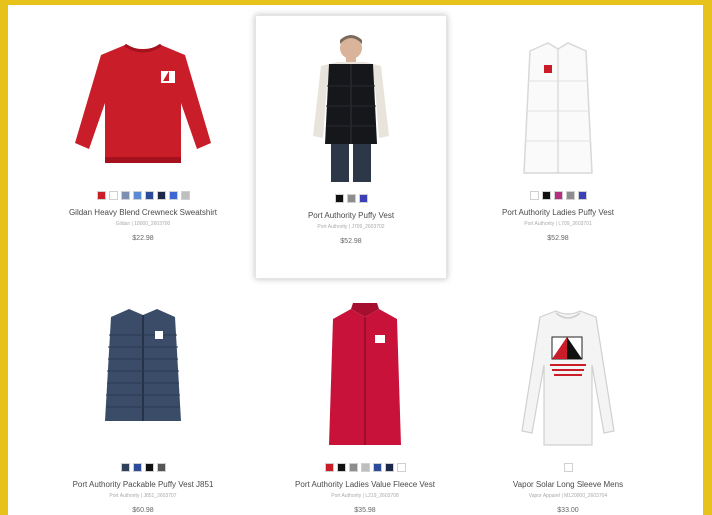 The width and height of the screenshot is (712, 515). I want to click on product-name: Port Authority Ladies Value Fleece Vest, so click(365, 484).